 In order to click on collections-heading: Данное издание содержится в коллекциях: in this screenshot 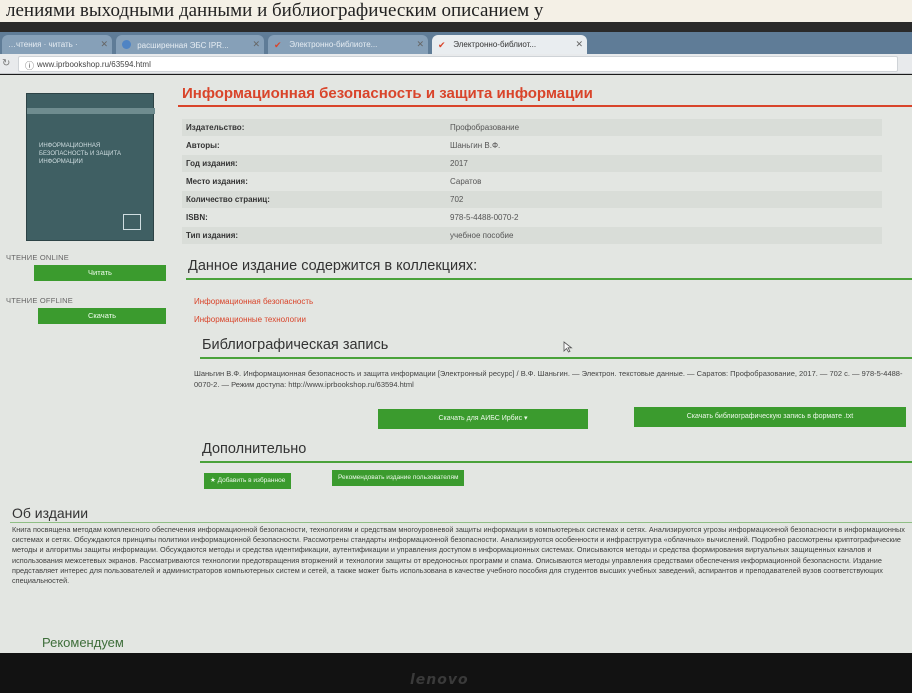, I will do `click(333, 266)`.